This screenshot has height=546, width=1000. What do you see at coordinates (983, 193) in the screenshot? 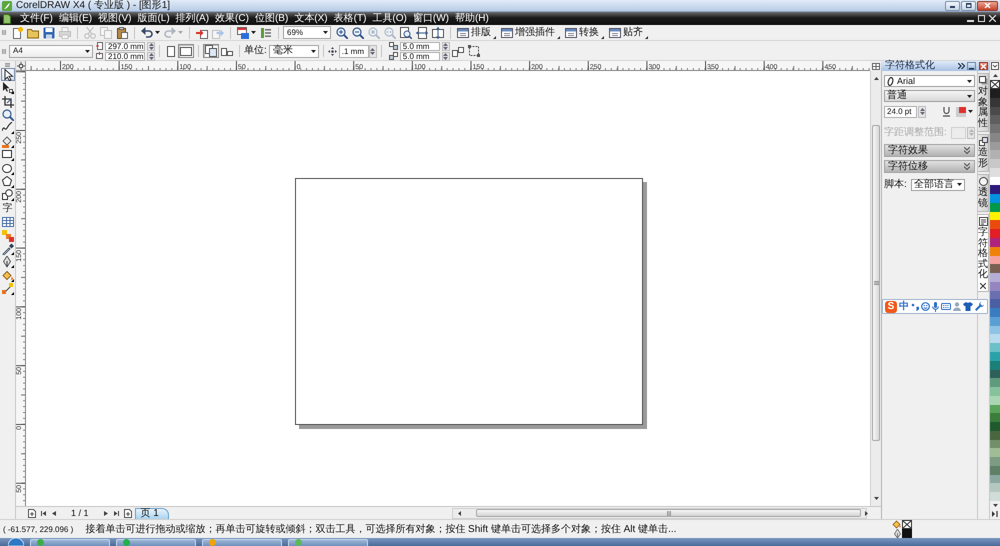
I see `docker-tab: 透镜` at bounding box center [983, 193].